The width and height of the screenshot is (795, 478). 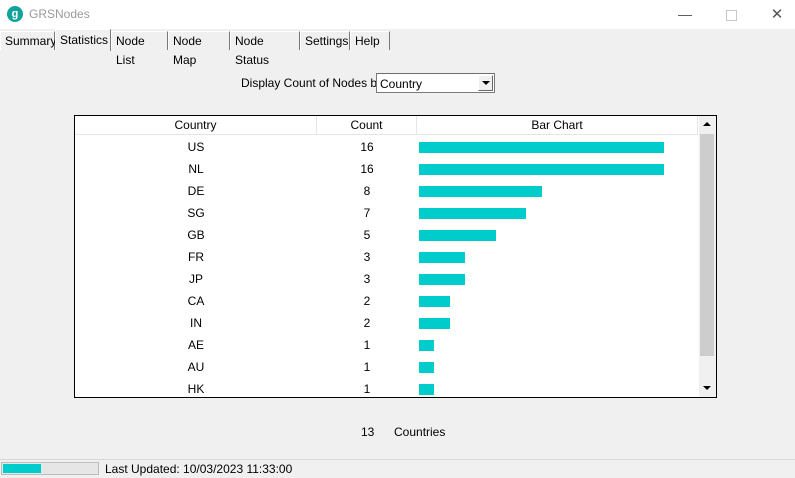 I want to click on tab-settings: Settings, so click(x=325, y=40).